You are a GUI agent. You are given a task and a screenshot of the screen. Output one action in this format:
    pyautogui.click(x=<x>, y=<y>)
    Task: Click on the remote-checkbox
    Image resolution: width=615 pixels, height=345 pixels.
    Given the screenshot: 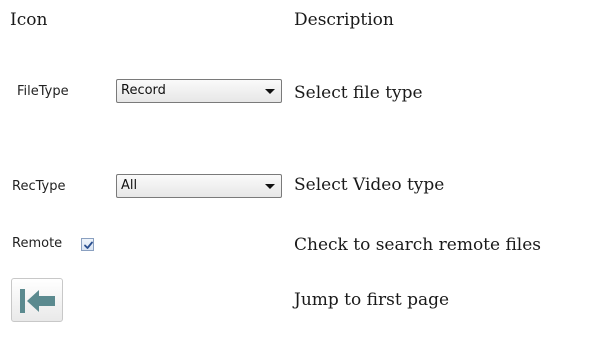 What is the action you would take?
    pyautogui.click(x=87, y=244)
    